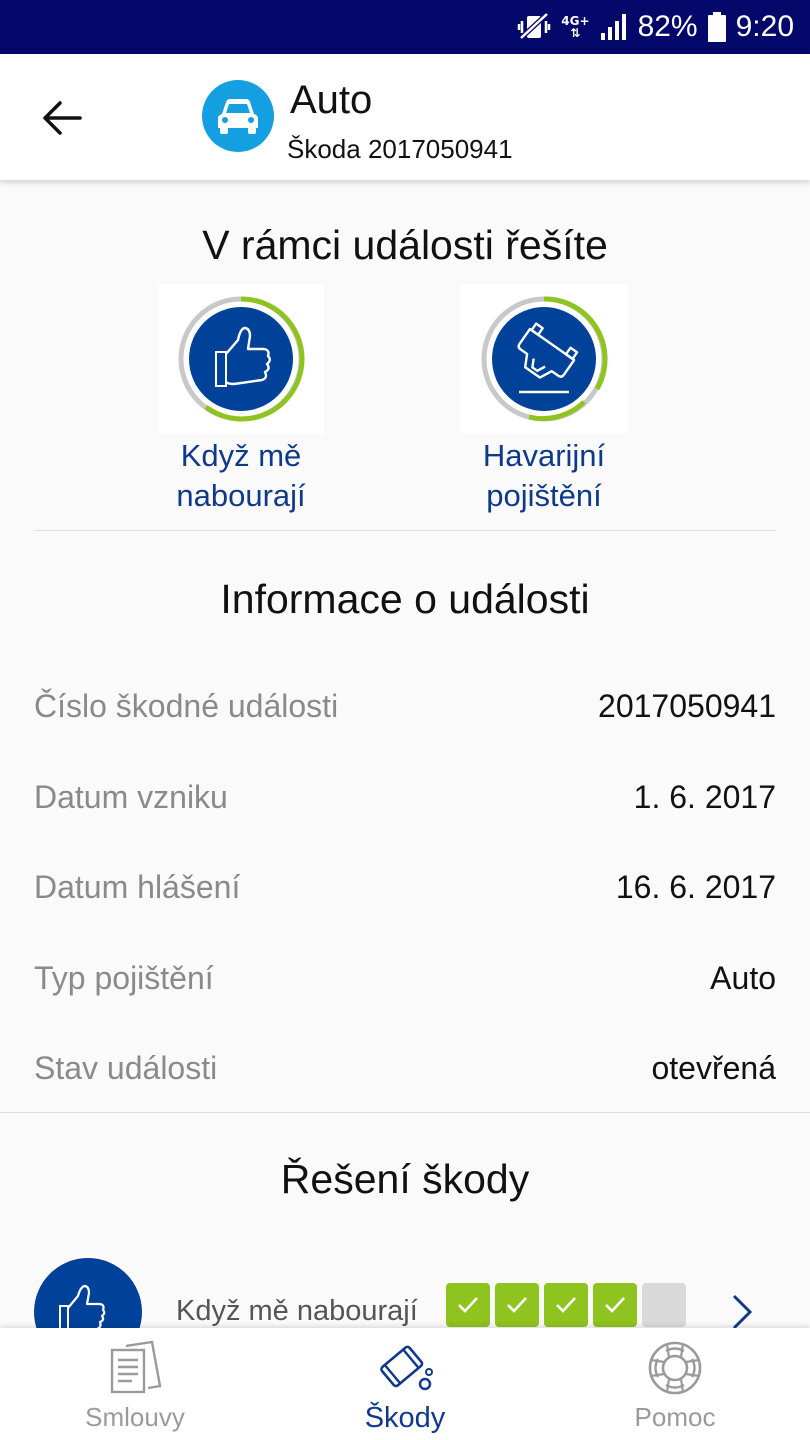 The image size is (810, 1440). I want to click on category-card-havarijni: Havarijní pojištění, so click(544, 400).